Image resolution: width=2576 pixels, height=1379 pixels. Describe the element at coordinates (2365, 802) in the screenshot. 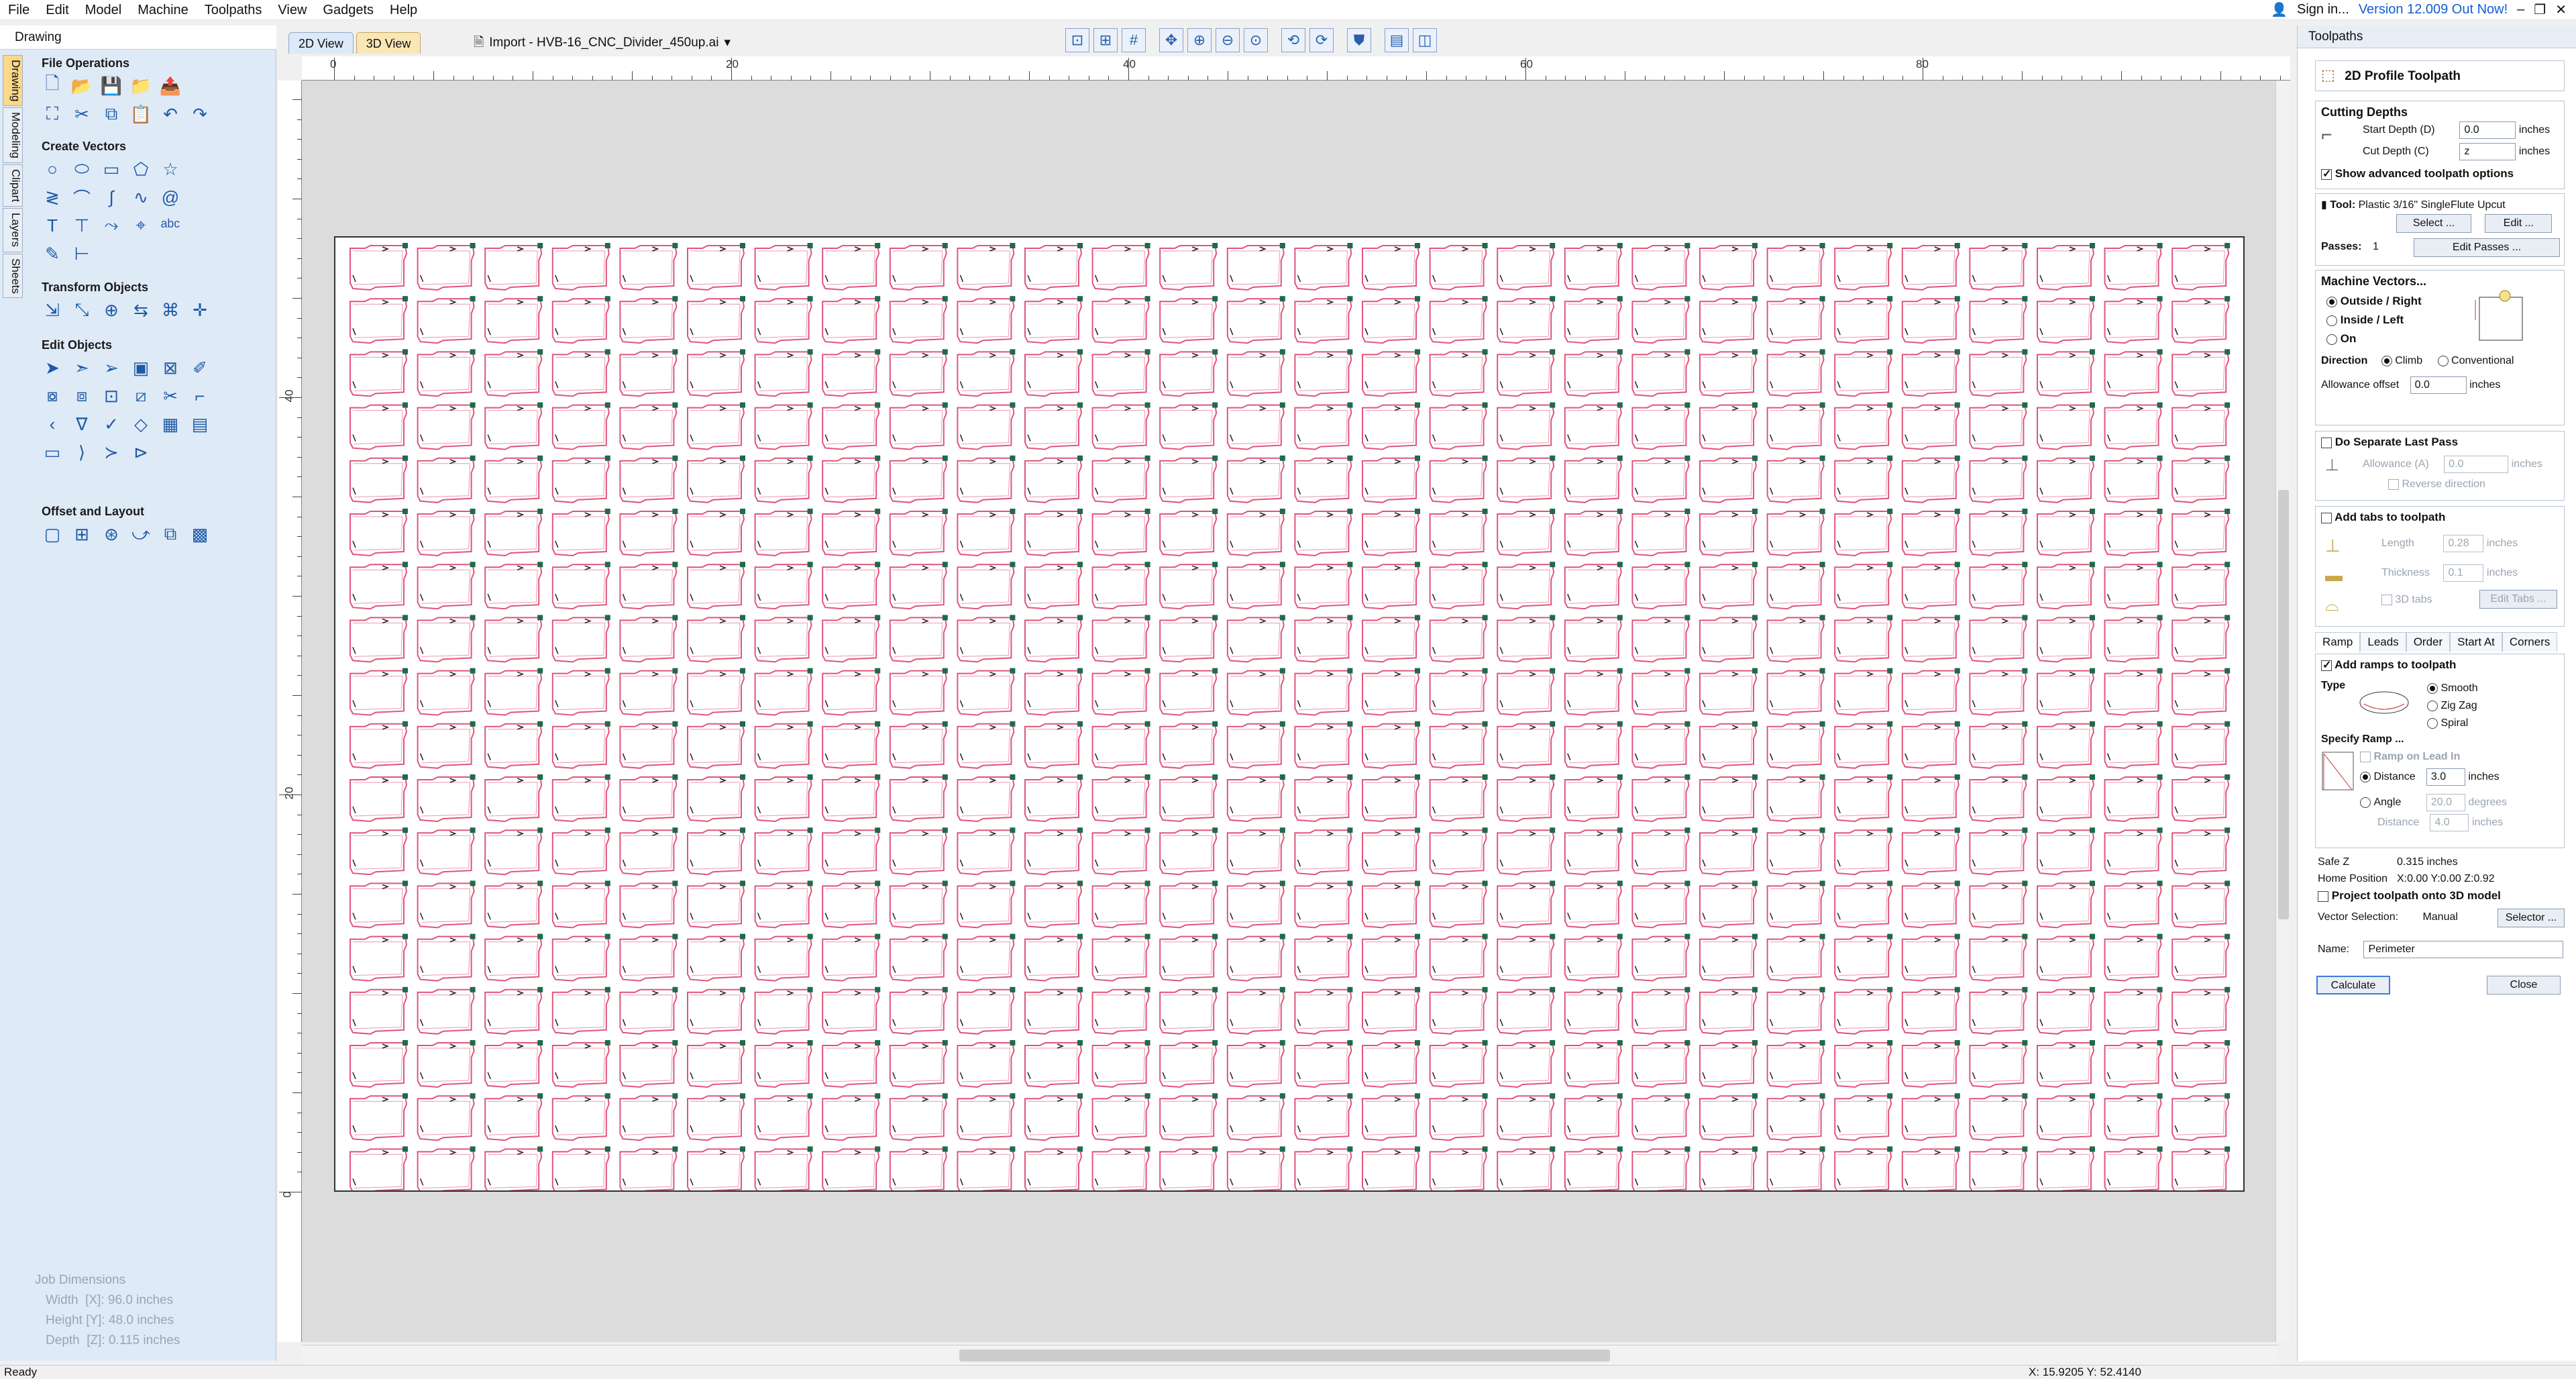

I see `ramp-angle-radio` at that location.